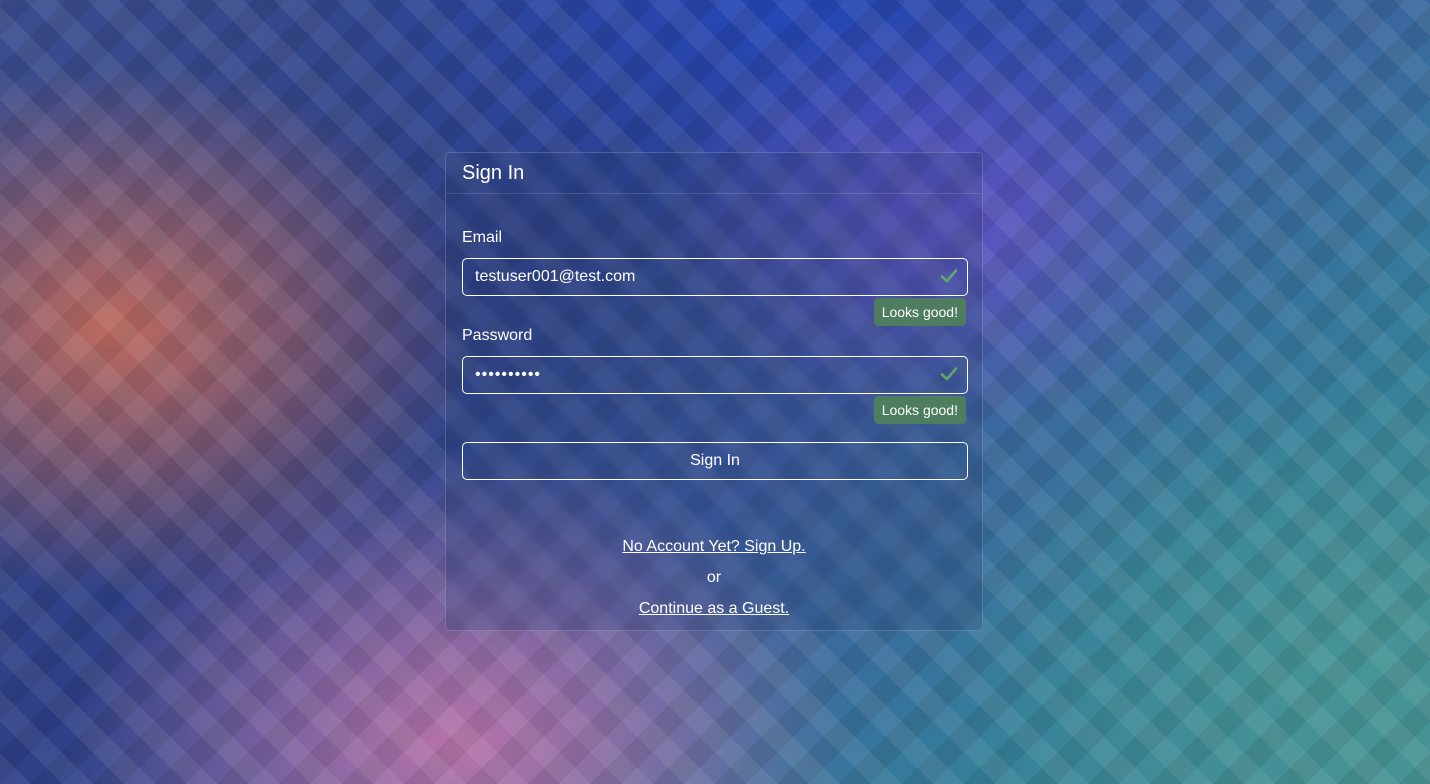  What do you see at coordinates (497, 335) in the screenshot?
I see `password-label: Password` at bounding box center [497, 335].